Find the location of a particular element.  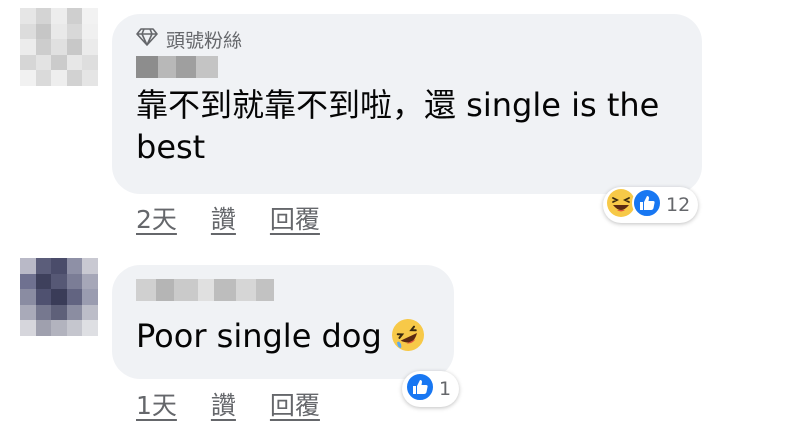

comment-actions: 2天 讚 回覆 is located at coordinates (228, 218).